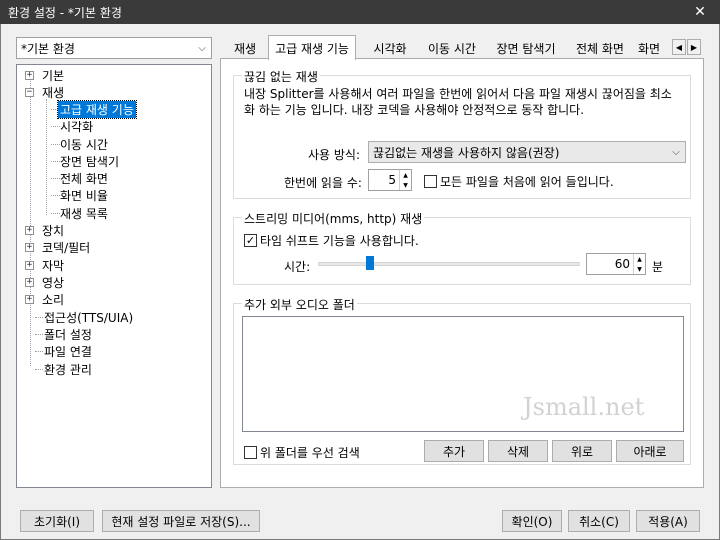  I want to click on tree-item-scene-explorer: 장면 탐색기, so click(89, 161).